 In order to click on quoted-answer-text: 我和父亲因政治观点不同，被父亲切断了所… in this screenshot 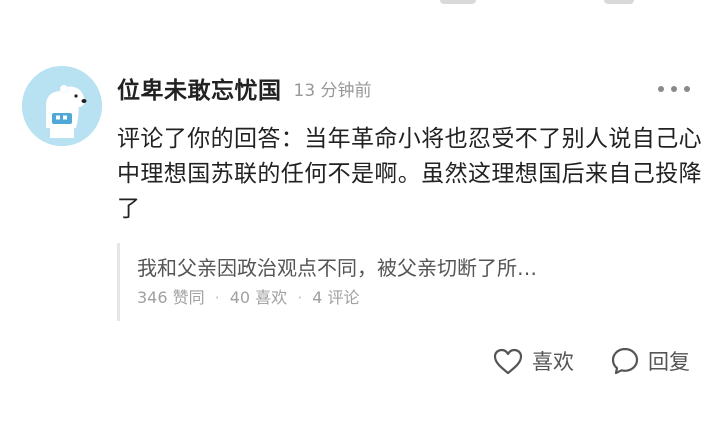, I will do `click(337, 268)`.